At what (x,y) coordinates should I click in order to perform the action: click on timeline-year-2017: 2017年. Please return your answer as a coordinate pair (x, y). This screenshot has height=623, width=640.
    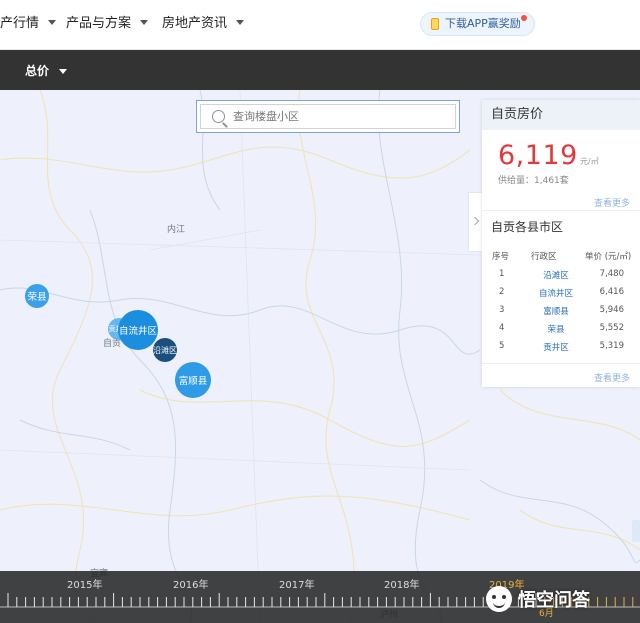
    Looking at the image, I should click on (296, 583).